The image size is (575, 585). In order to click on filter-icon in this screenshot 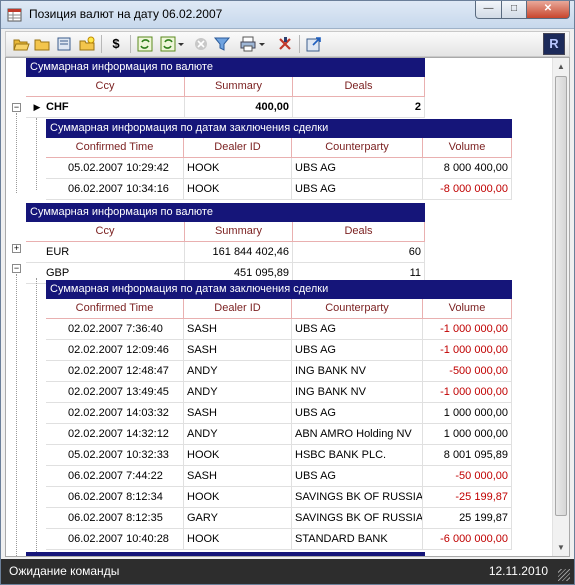, I will do `click(222, 44)`.